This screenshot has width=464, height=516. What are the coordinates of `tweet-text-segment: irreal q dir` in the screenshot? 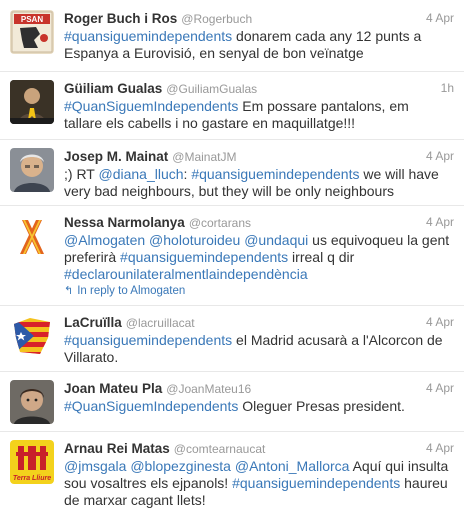 It's located at (321, 257).